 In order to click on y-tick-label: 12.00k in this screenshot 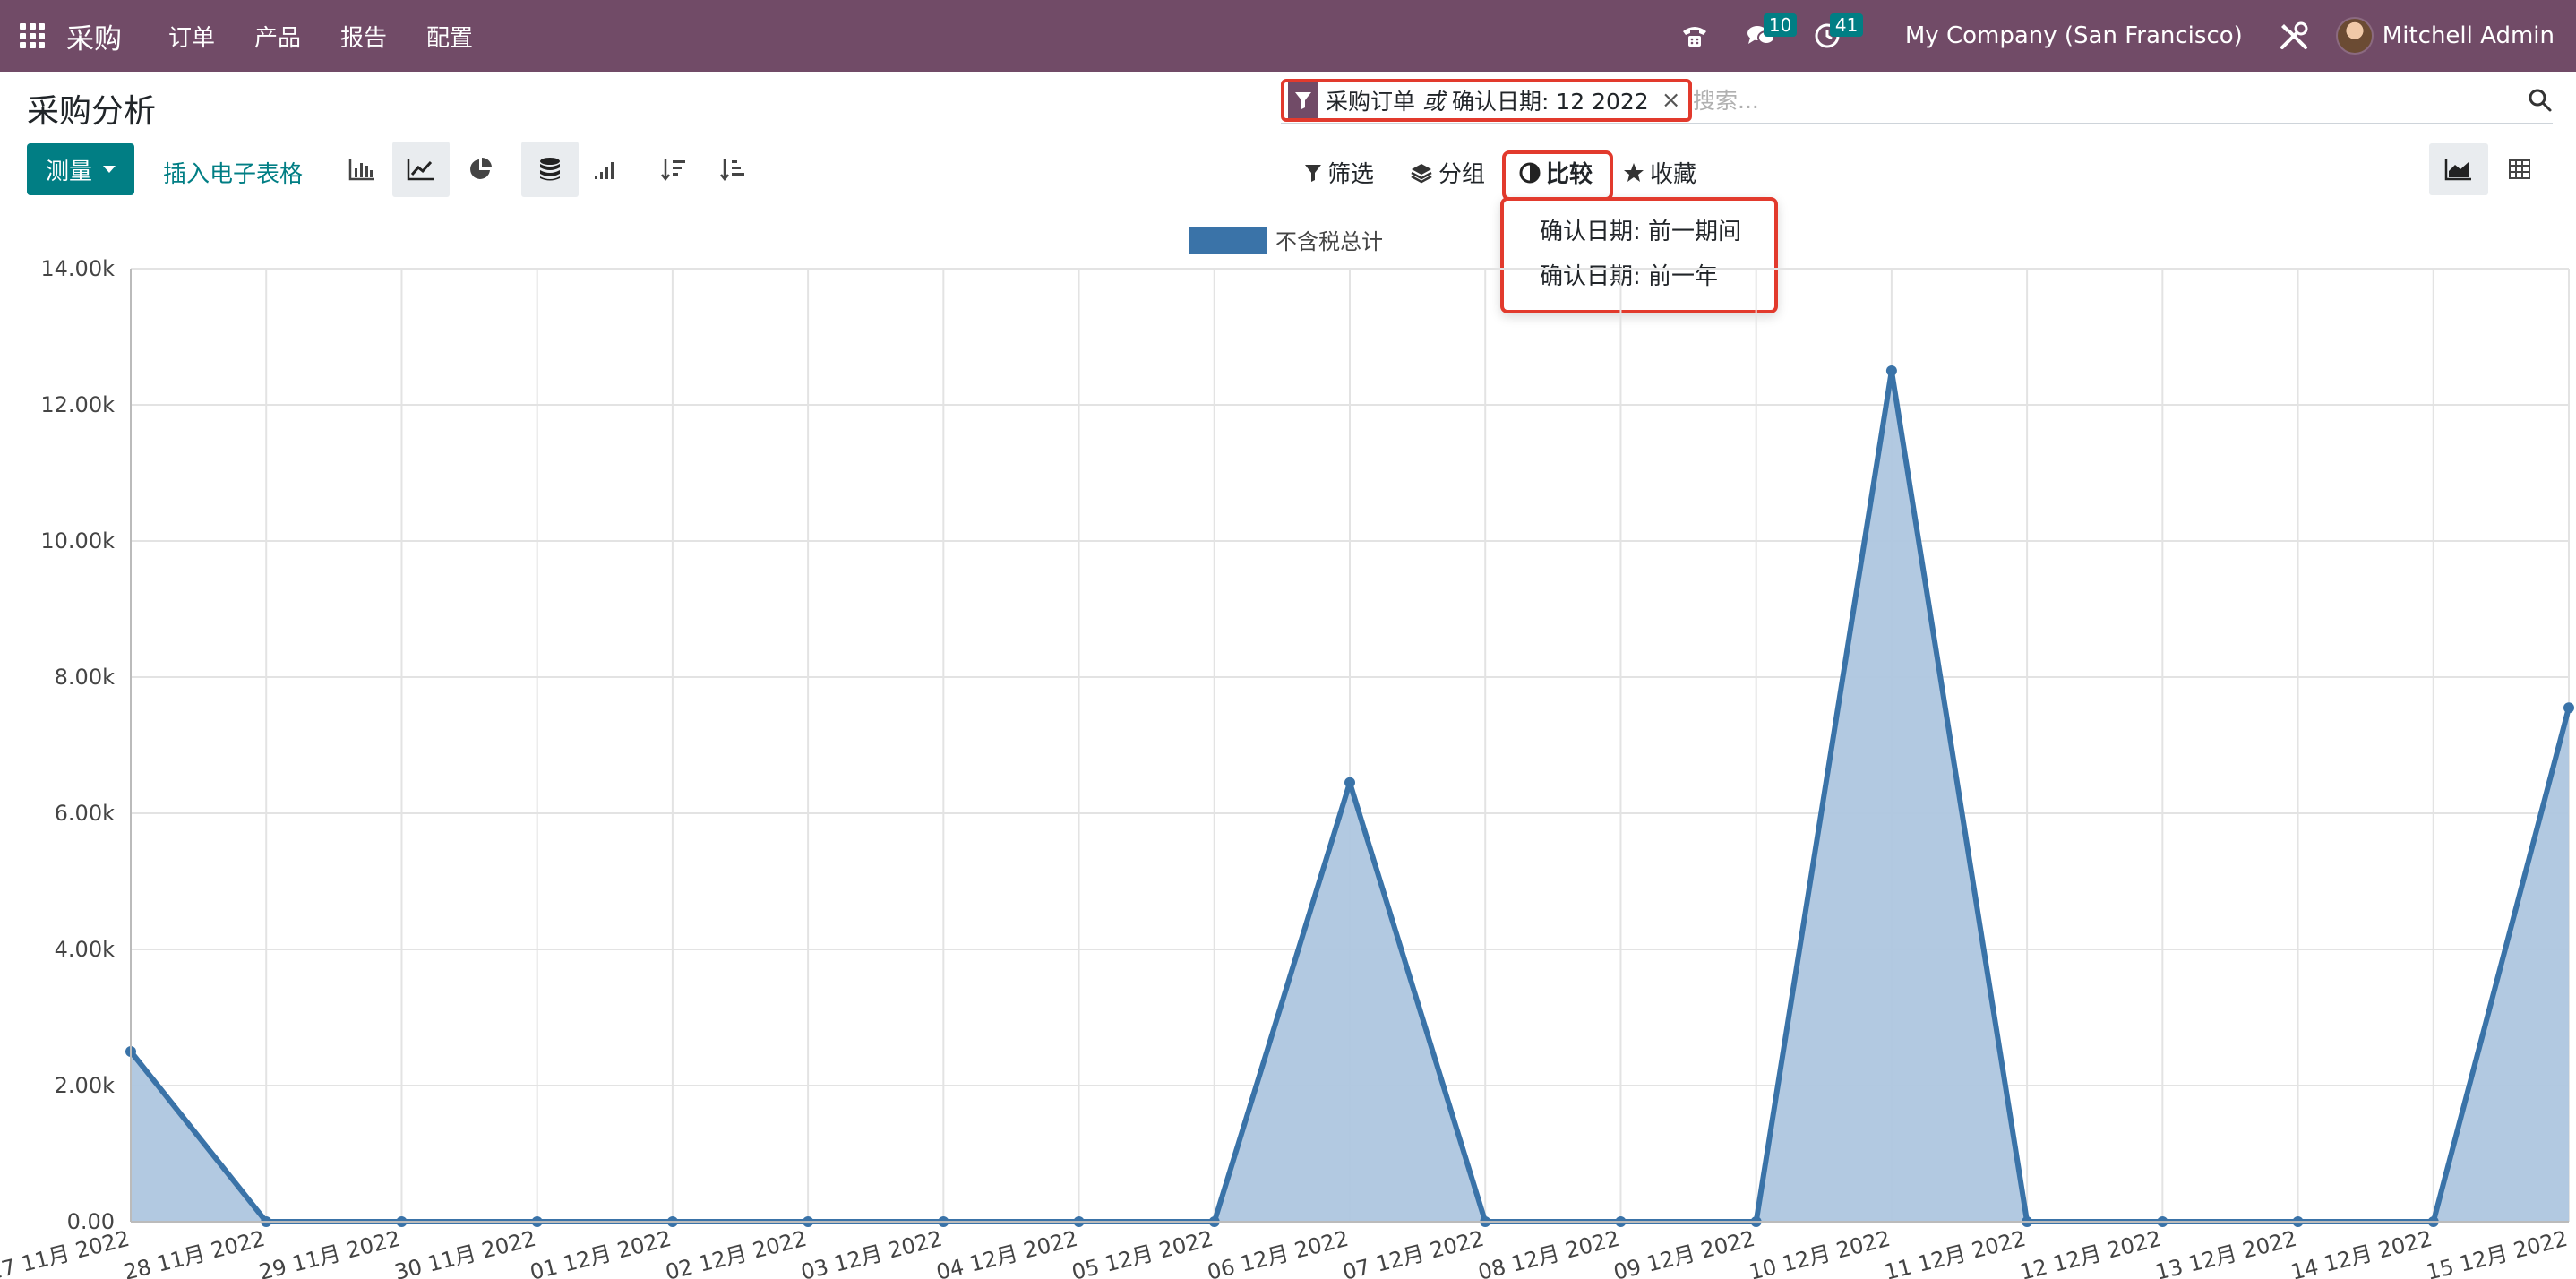, I will do `click(77, 405)`.